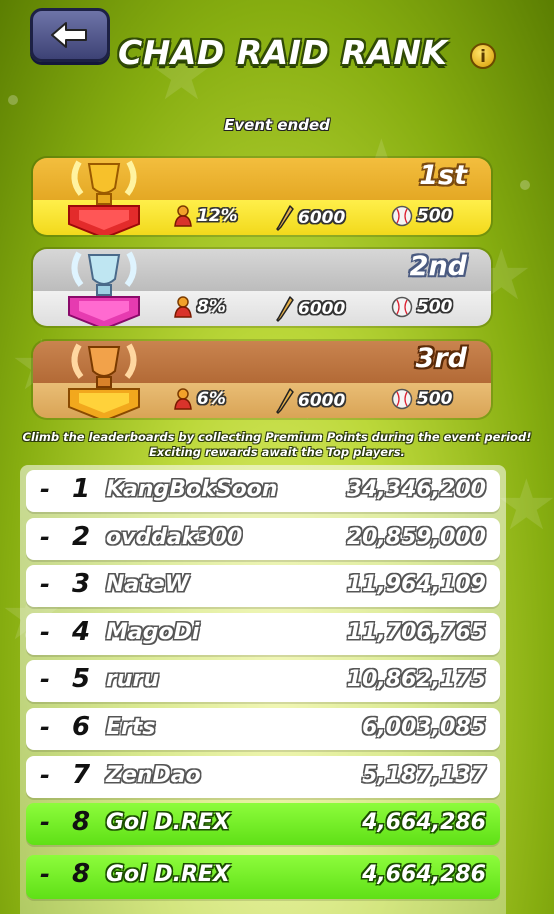  I want to click on rank-number: 1, so click(81, 489).